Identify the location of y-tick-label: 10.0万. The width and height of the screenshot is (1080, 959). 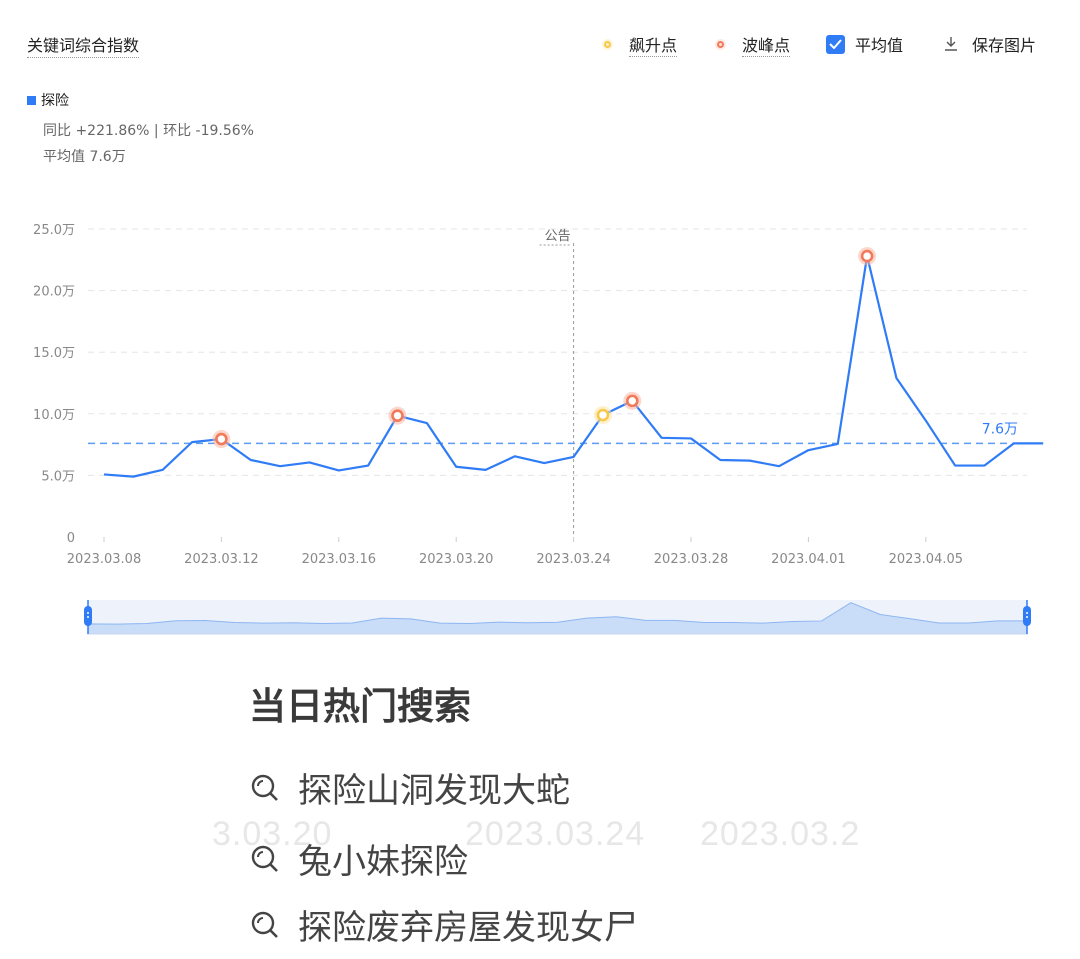
(54, 415).